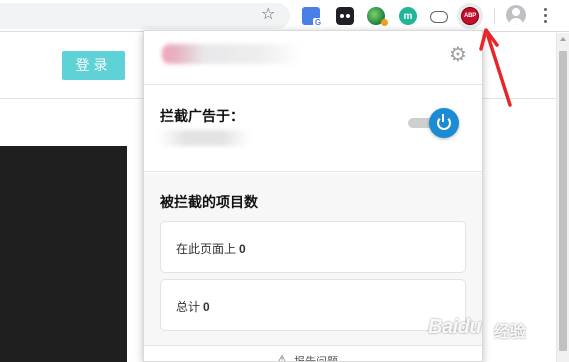  What do you see at coordinates (455, 327) in the screenshot?
I see `watermark-text: Baidu` at bounding box center [455, 327].